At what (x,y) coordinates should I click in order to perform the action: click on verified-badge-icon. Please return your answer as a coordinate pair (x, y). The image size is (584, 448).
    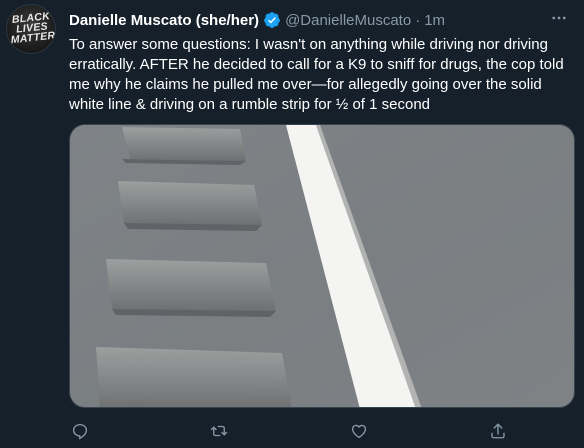
    Looking at the image, I should click on (272, 20).